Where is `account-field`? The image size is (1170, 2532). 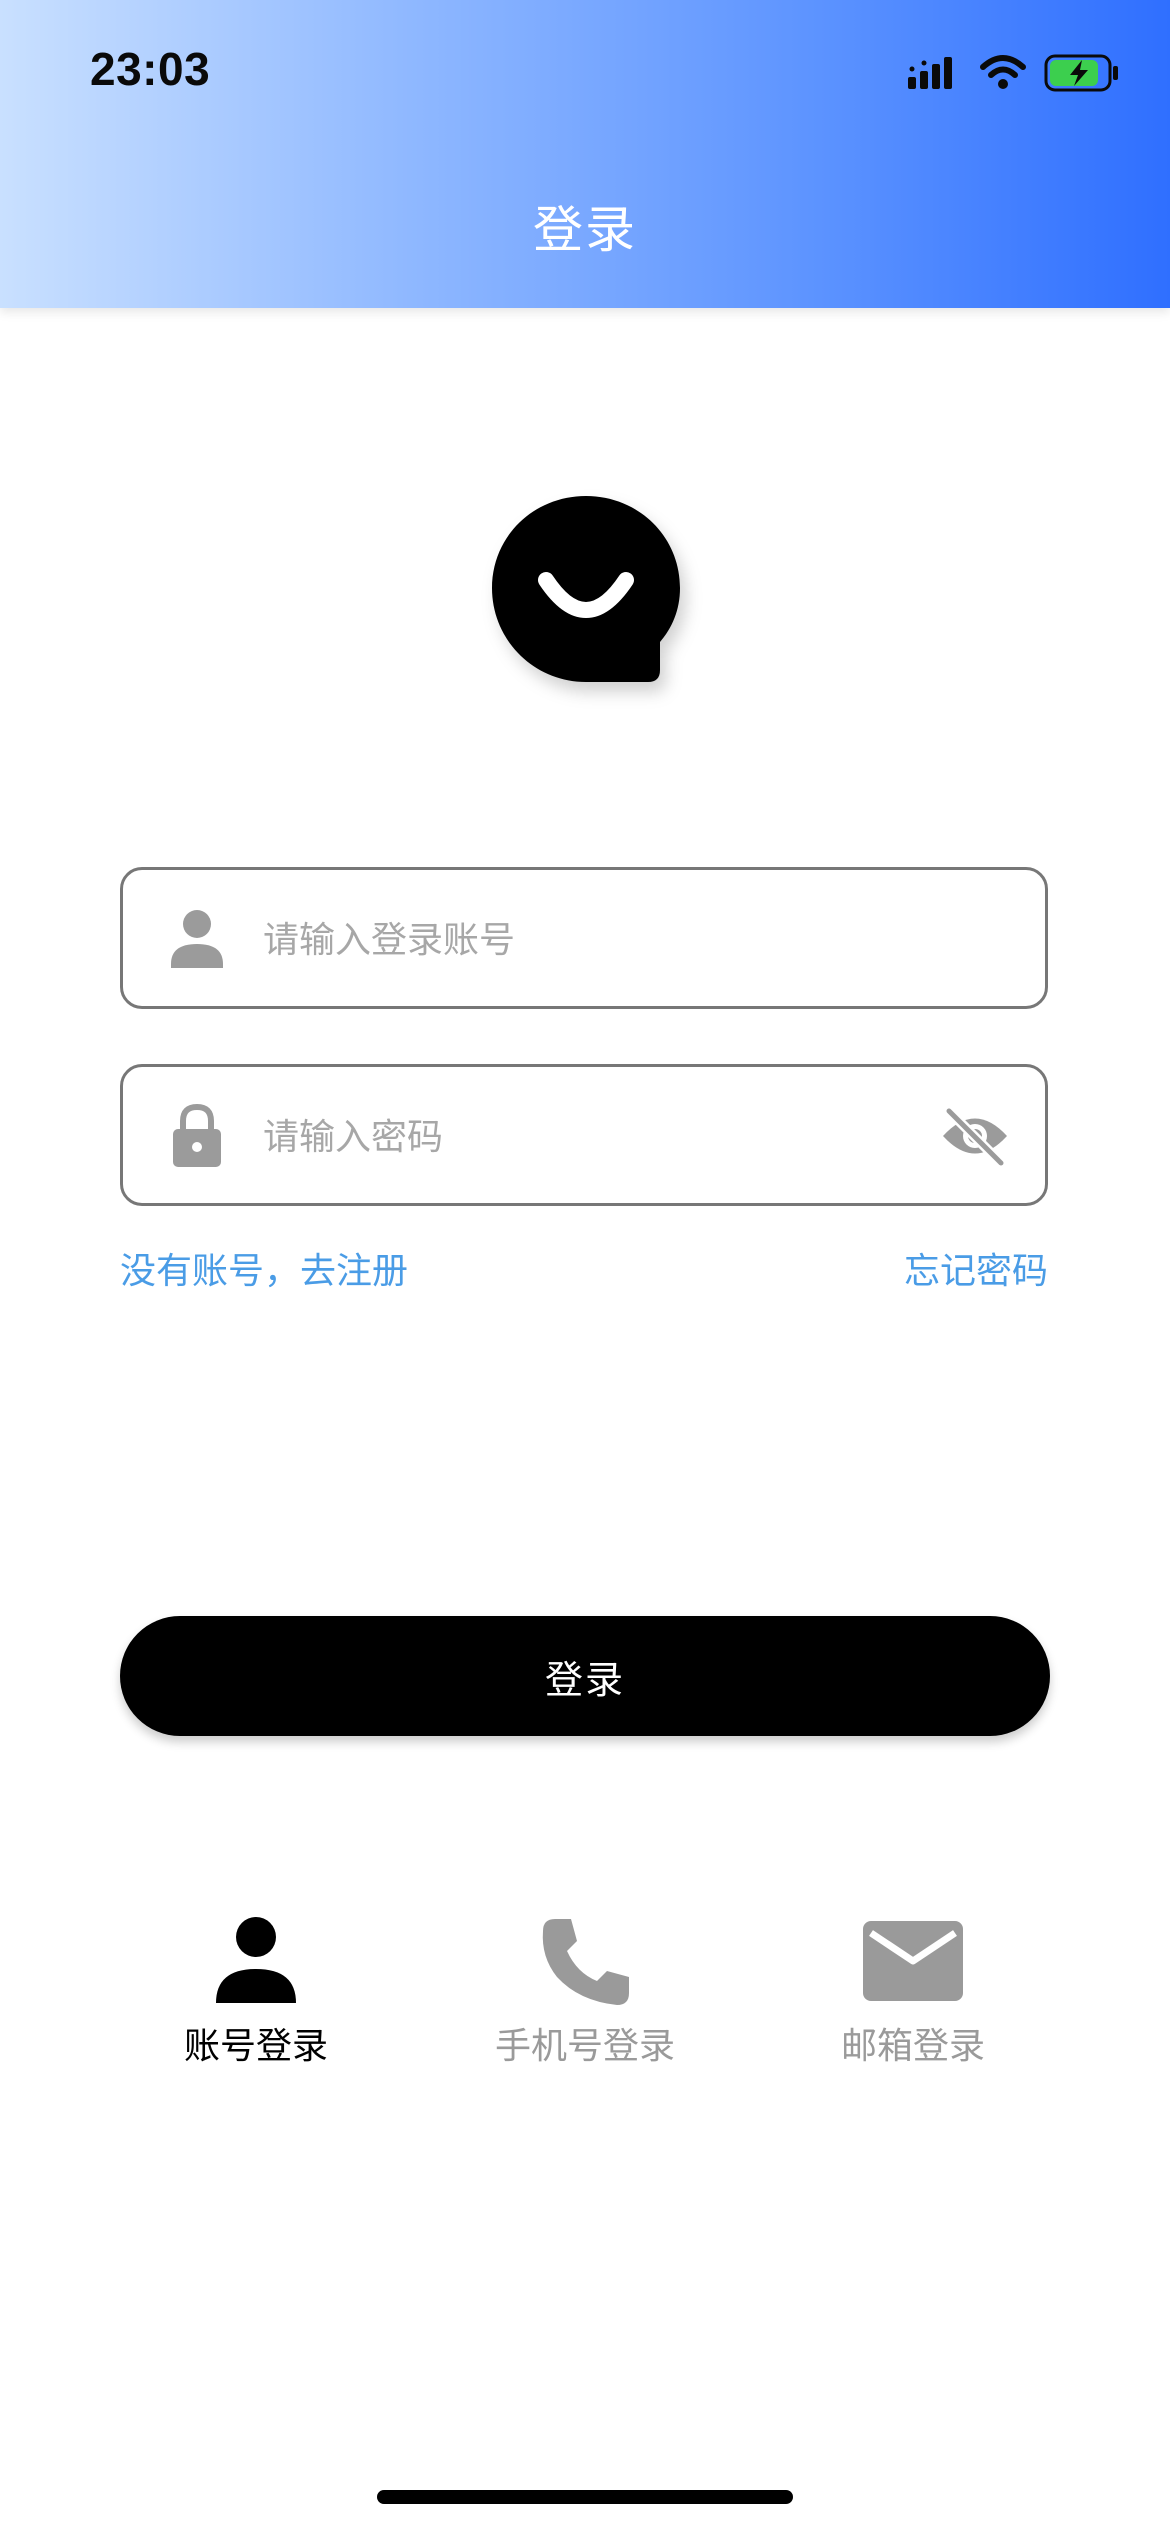 account-field is located at coordinates (584, 938).